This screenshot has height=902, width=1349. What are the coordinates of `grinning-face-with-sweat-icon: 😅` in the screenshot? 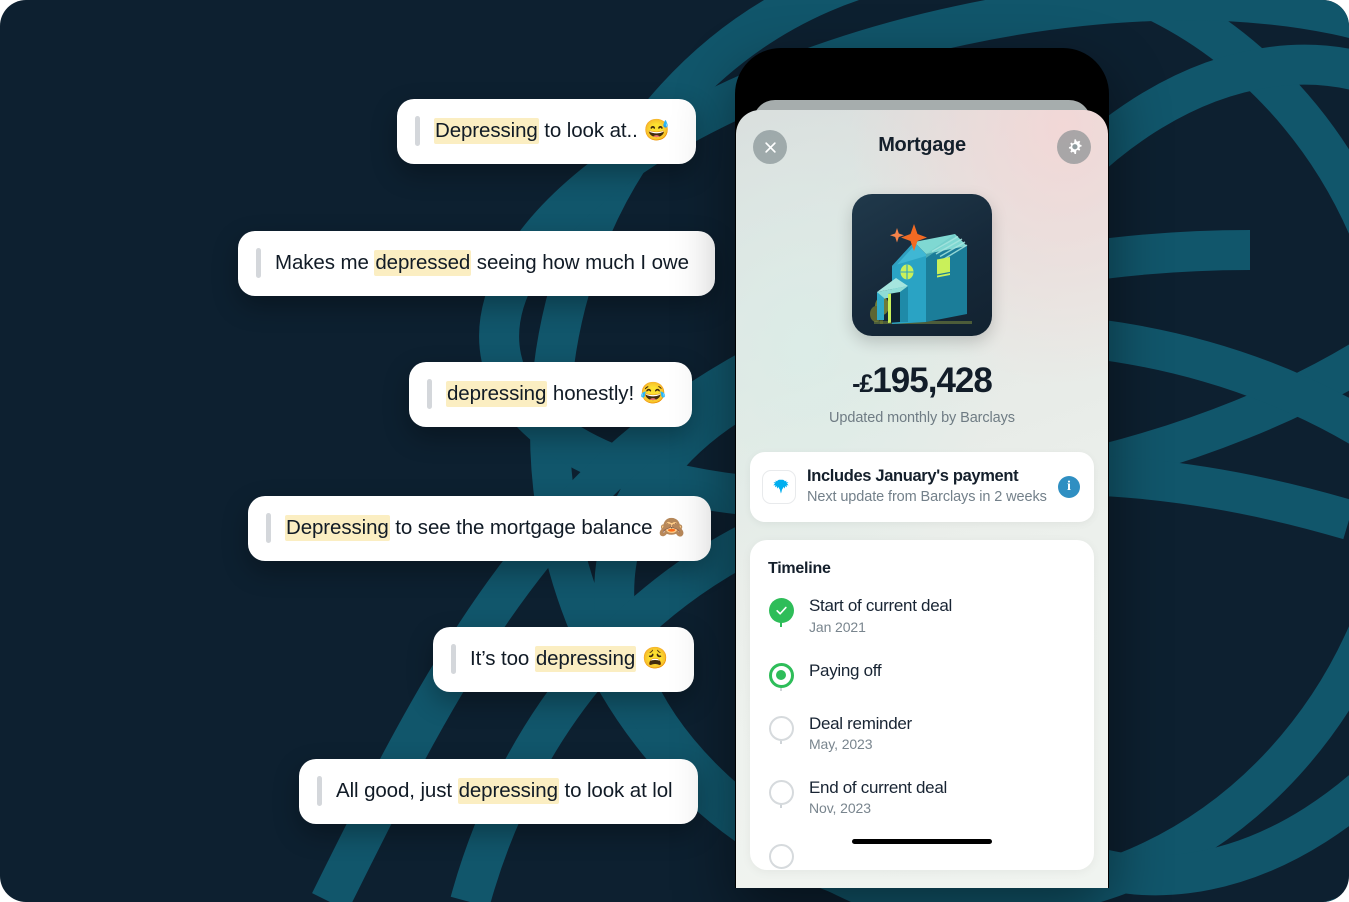 It's located at (656, 130).